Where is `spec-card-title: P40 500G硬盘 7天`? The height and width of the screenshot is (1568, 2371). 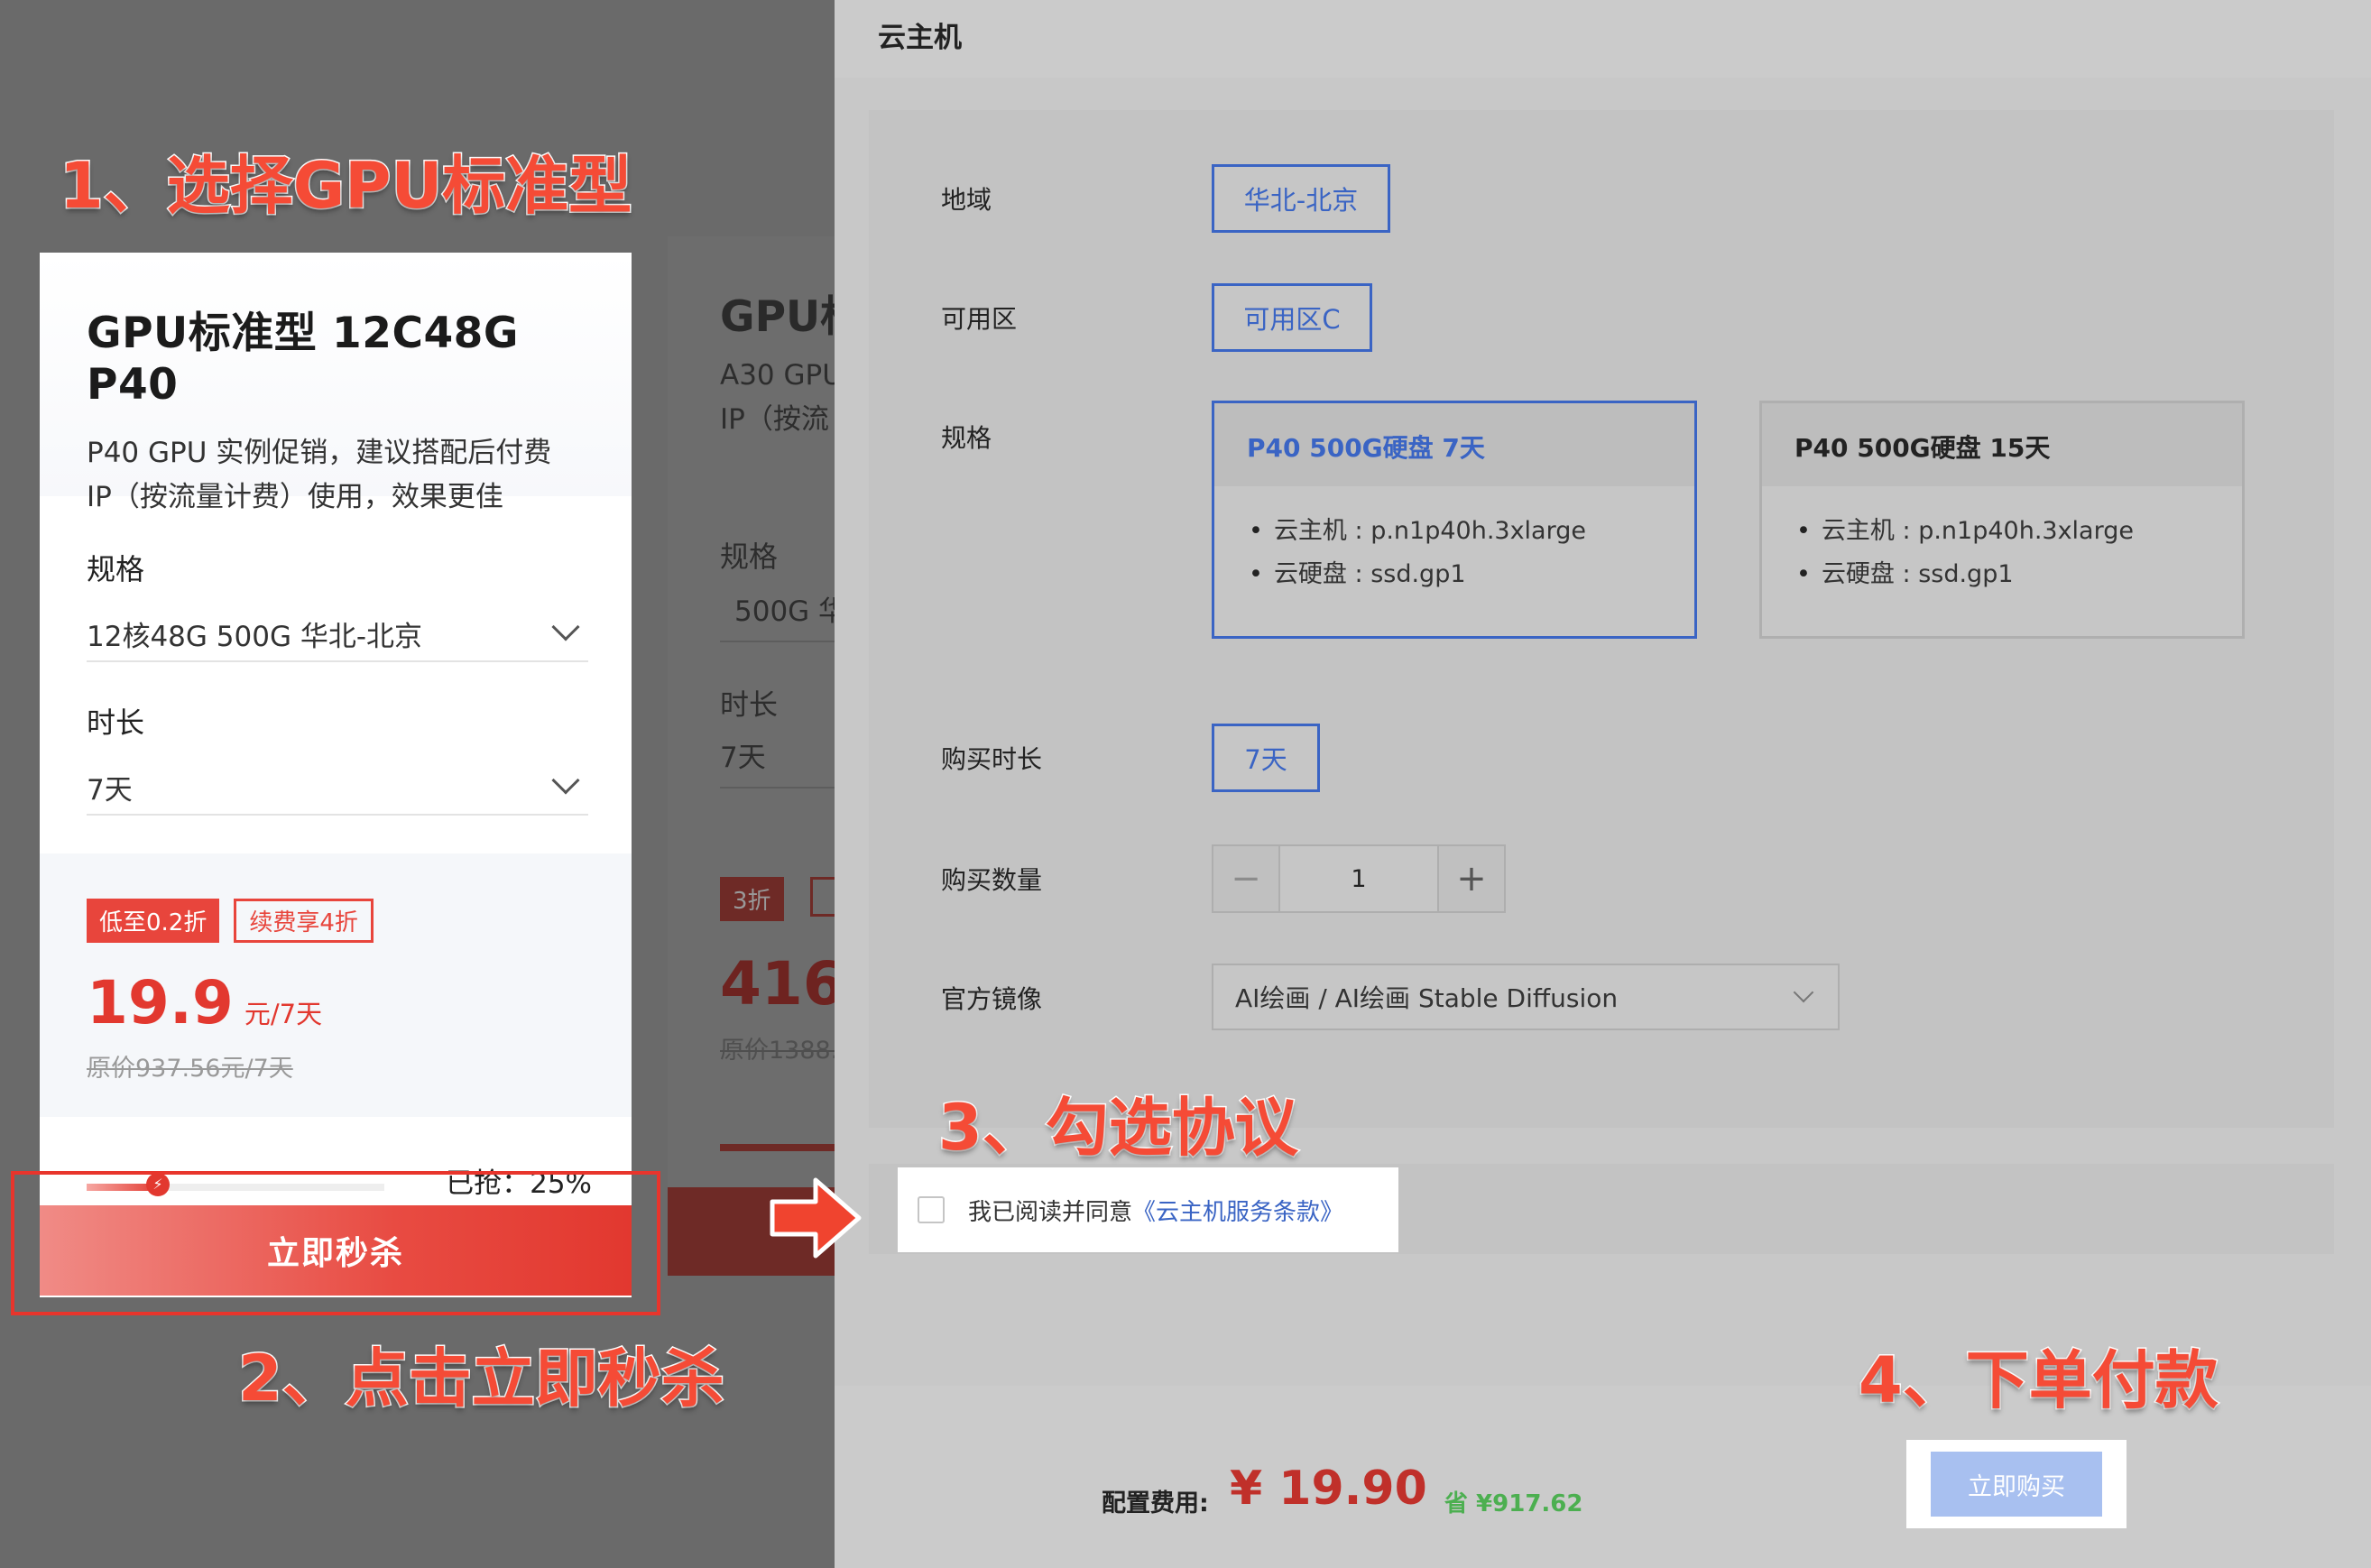 spec-card-title: P40 500G硬盘 7天 is located at coordinates (1454, 444).